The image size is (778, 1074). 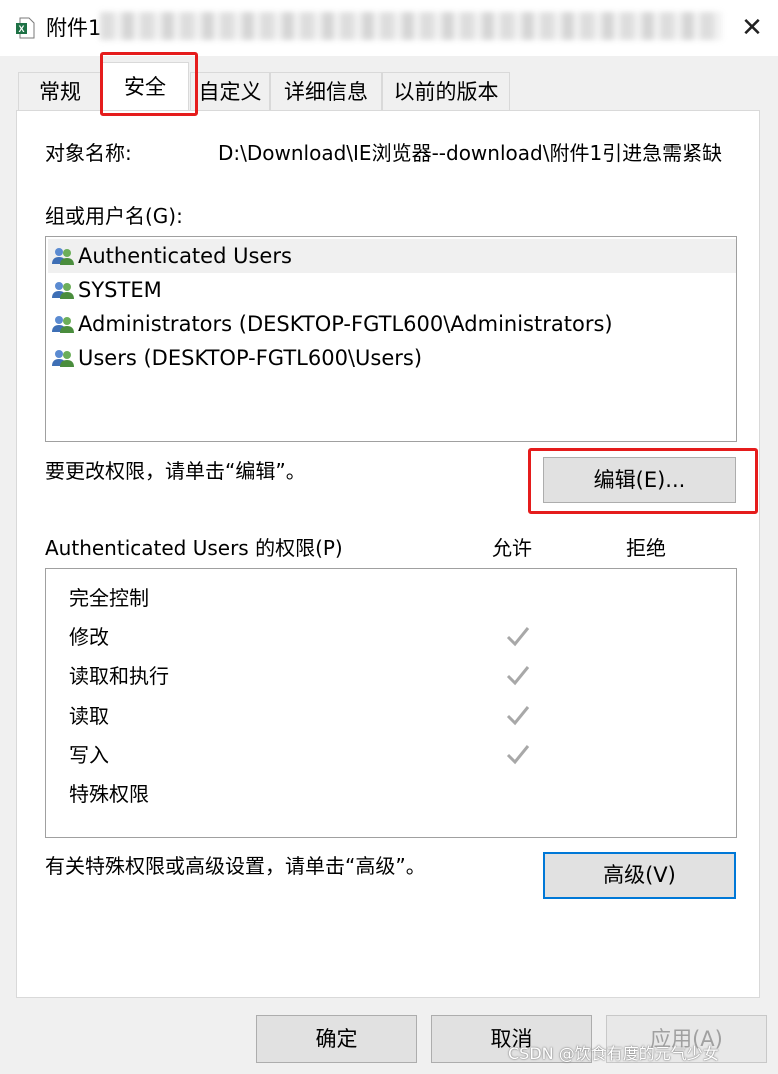 I want to click on list-item: SYSTEM, so click(x=392, y=290).